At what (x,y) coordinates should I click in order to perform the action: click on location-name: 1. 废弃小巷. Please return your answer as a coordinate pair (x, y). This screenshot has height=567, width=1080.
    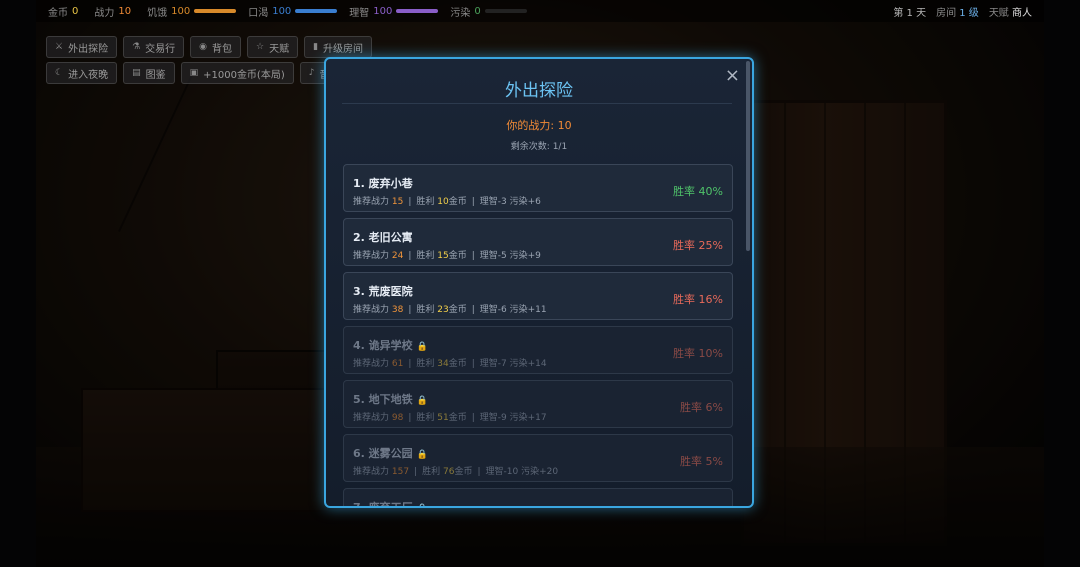
    Looking at the image, I should click on (383, 183).